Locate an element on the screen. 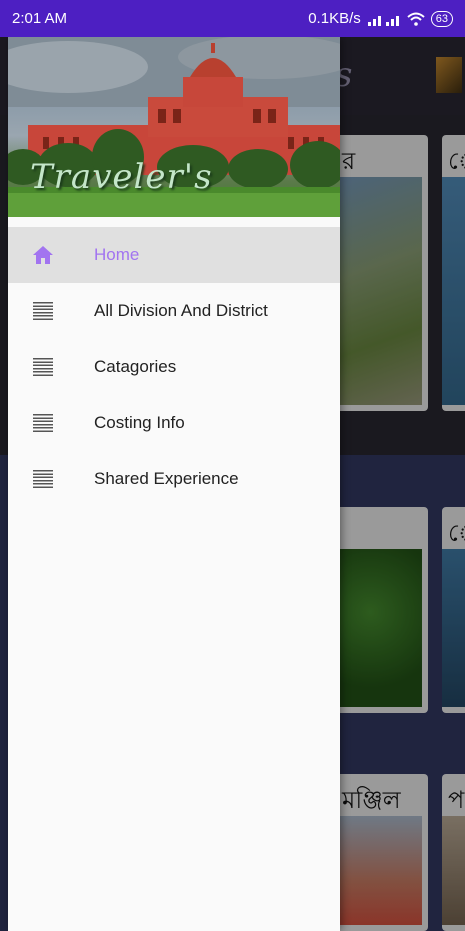 The height and width of the screenshot is (931, 465). status-icons: 0.1KB/s 63 is located at coordinates (380, 18).